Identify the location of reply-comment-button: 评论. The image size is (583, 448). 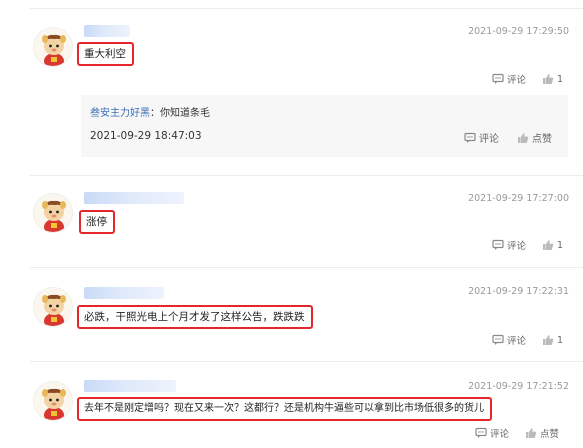
(481, 137).